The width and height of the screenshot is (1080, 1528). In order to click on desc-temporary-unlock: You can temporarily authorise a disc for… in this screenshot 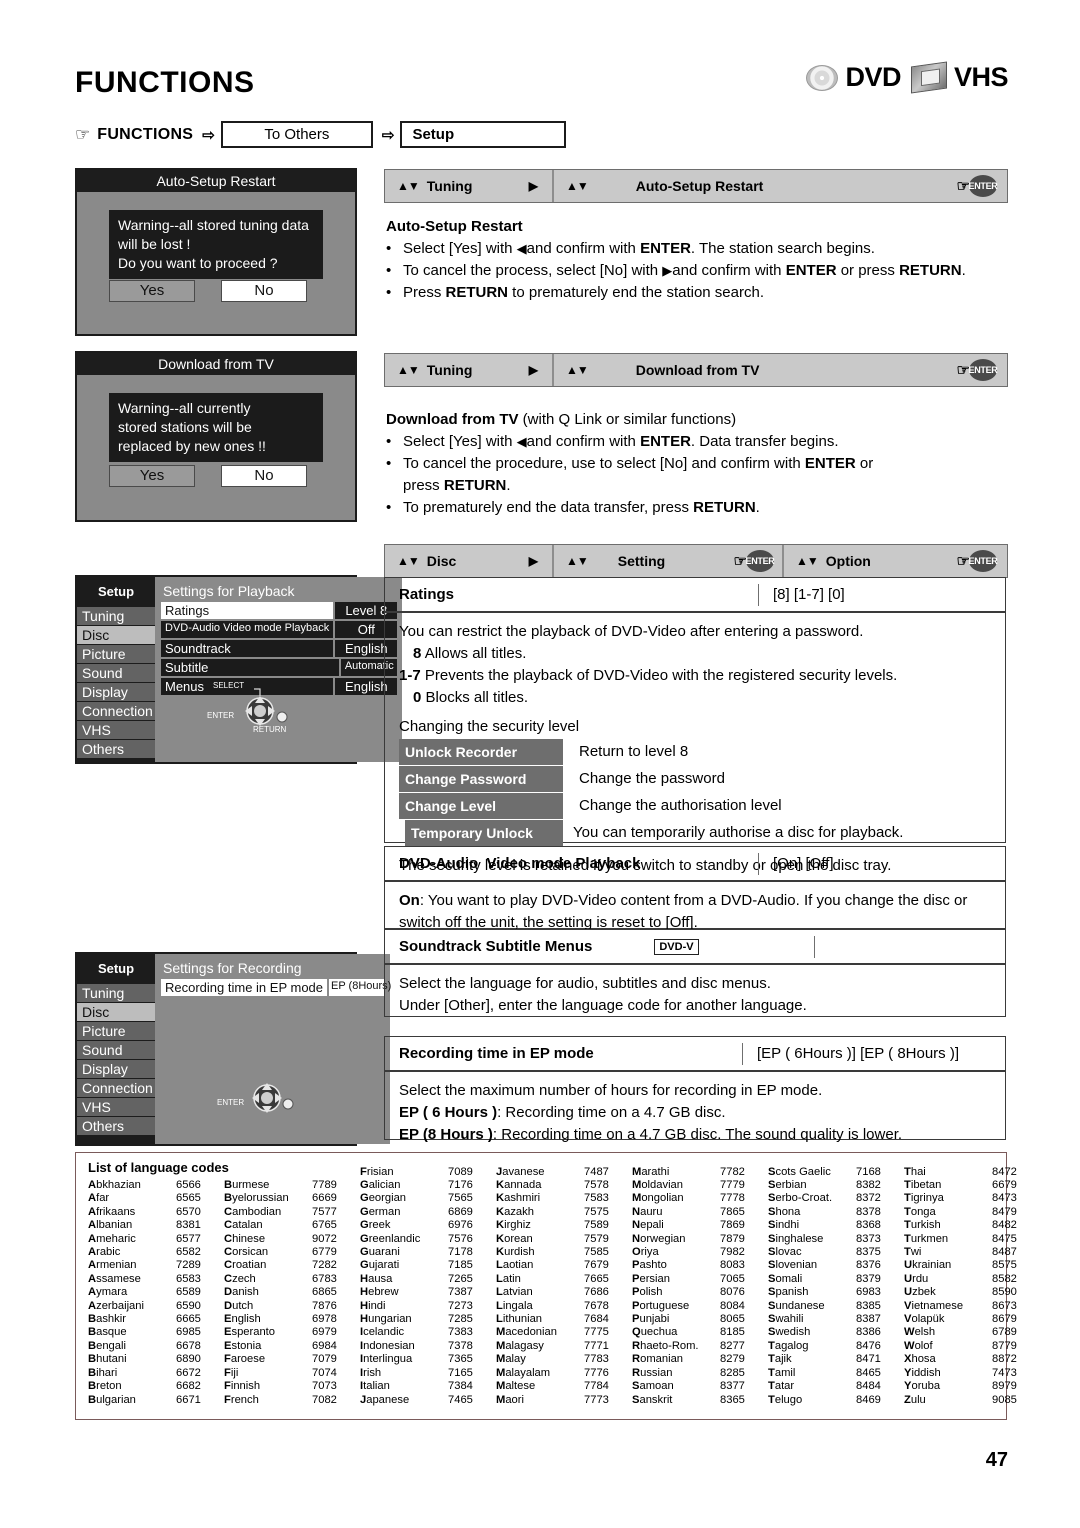, I will do `click(738, 832)`.